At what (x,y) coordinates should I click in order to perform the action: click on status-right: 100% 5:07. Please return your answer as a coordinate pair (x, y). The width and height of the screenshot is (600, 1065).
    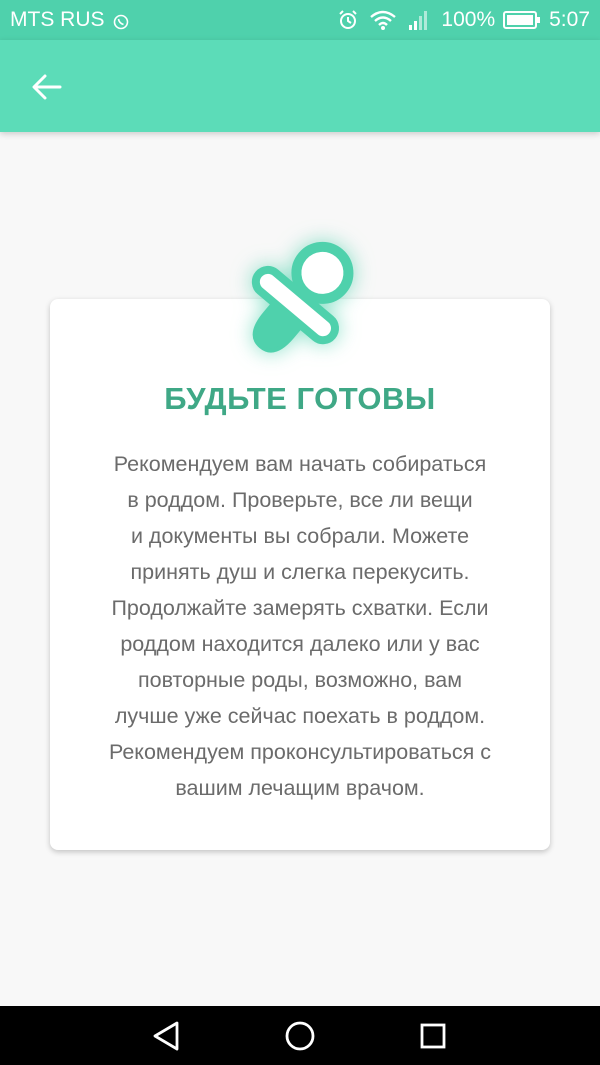
    Looking at the image, I should click on (463, 20).